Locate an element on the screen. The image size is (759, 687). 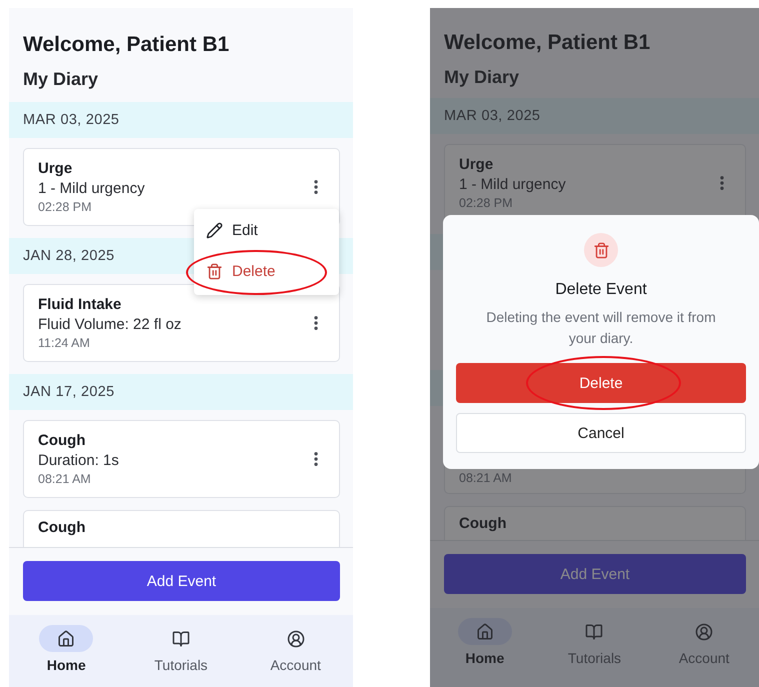
dialog-title: Delete Event is located at coordinates (601, 290).